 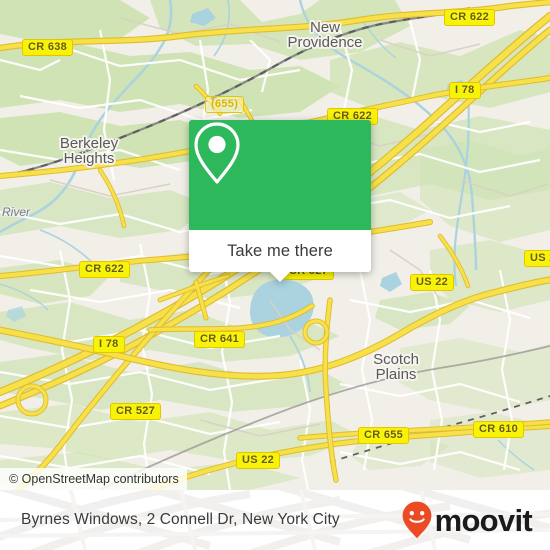 I want to click on road-shield-us-22-c: US 22, so click(x=432, y=282).